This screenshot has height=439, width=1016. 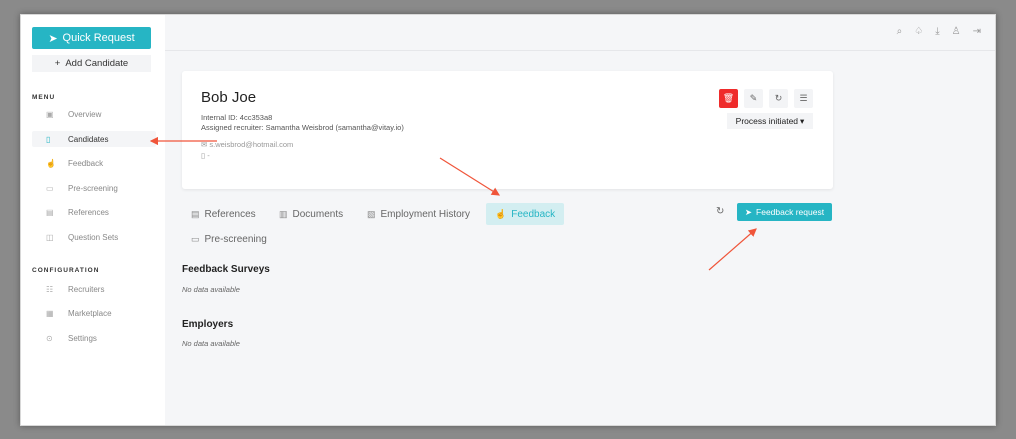 What do you see at coordinates (223, 214) in the screenshot?
I see `tab-references: ▤ References` at bounding box center [223, 214].